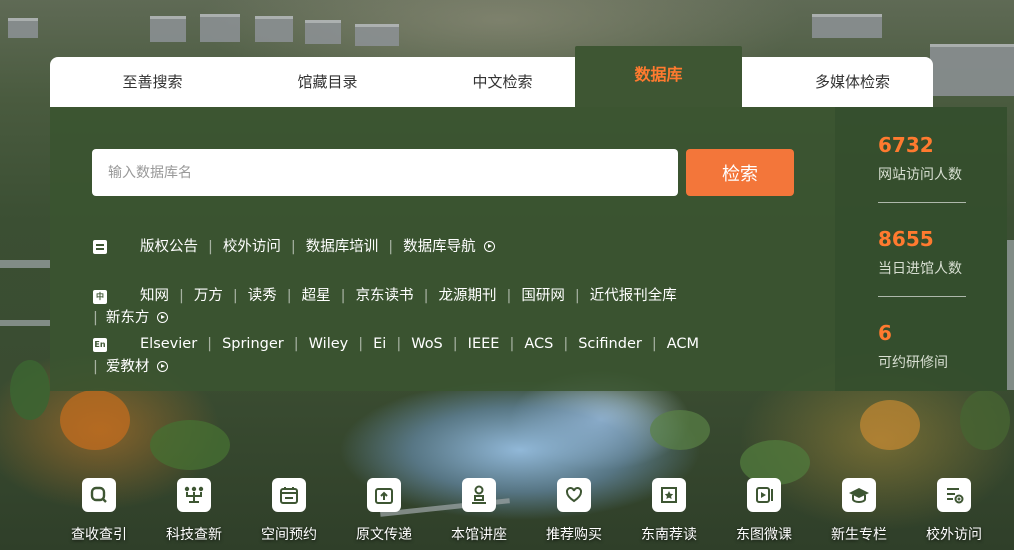  What do you see at coordinates (502, 82) in the screenshot?
I see `tab-chinese-search: 中文检索` at bounding box center [502, 82].